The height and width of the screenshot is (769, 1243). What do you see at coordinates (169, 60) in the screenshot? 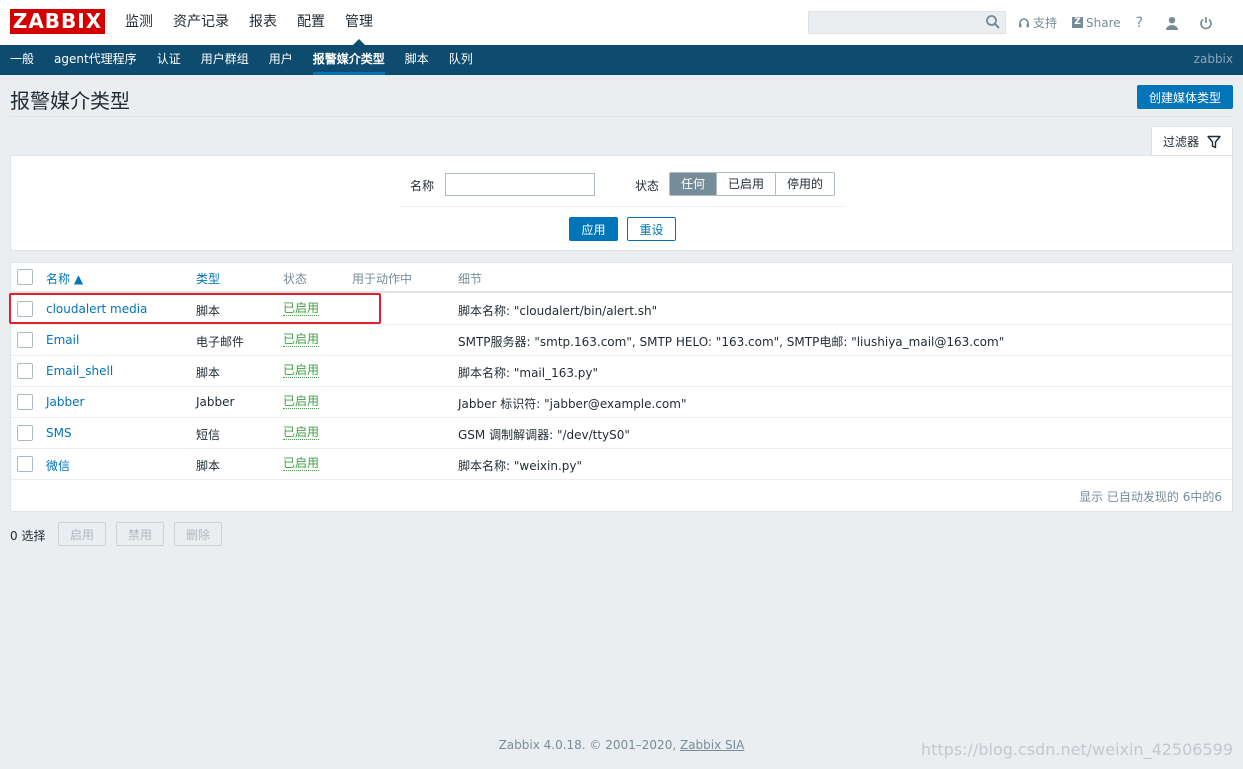
I see `sub-menu-authentication: 认证` at bounding box center [169, 60].